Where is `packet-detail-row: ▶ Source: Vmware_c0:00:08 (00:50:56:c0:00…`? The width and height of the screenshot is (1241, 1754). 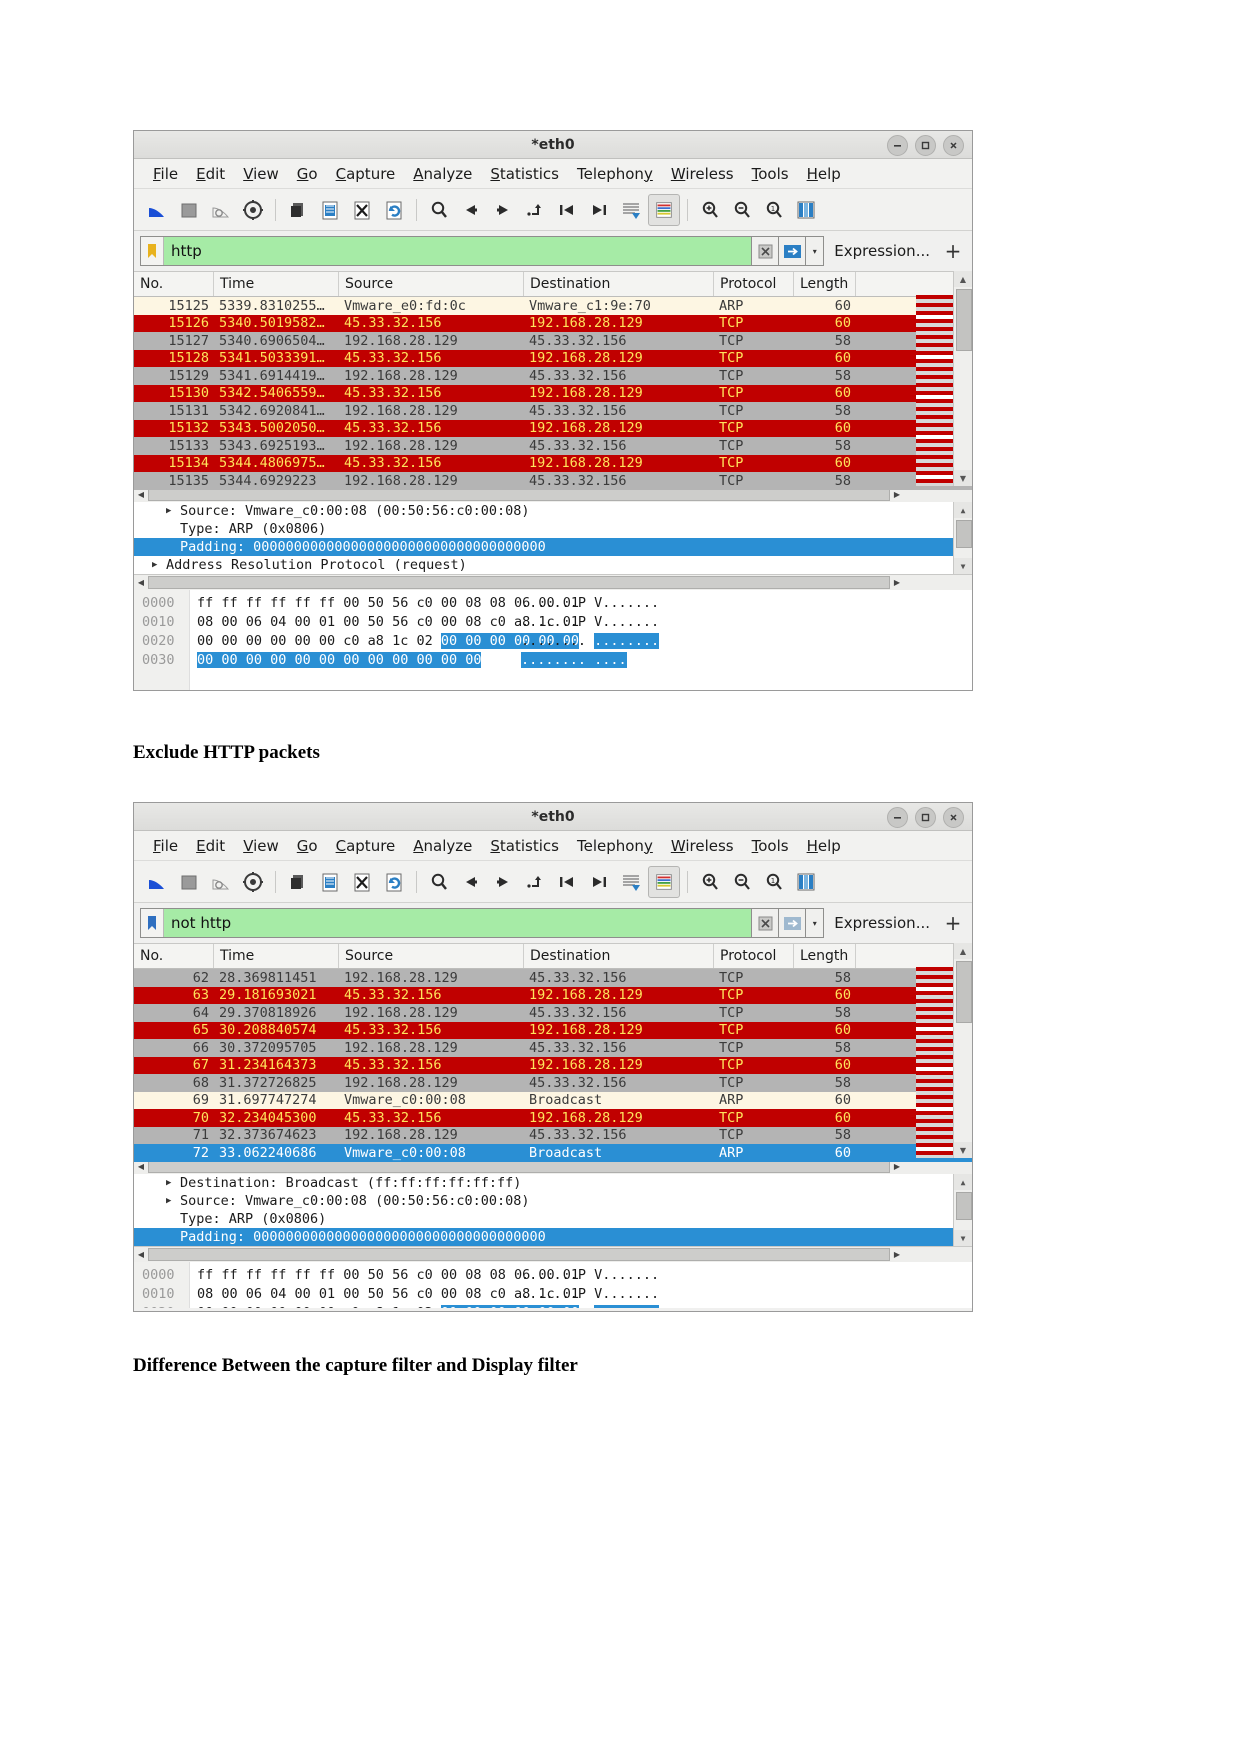 packet-detail-row: ▶ Source: Vmware_c0:00:08 (00:50:56:c0:00… is located at coordinates (553, 511).